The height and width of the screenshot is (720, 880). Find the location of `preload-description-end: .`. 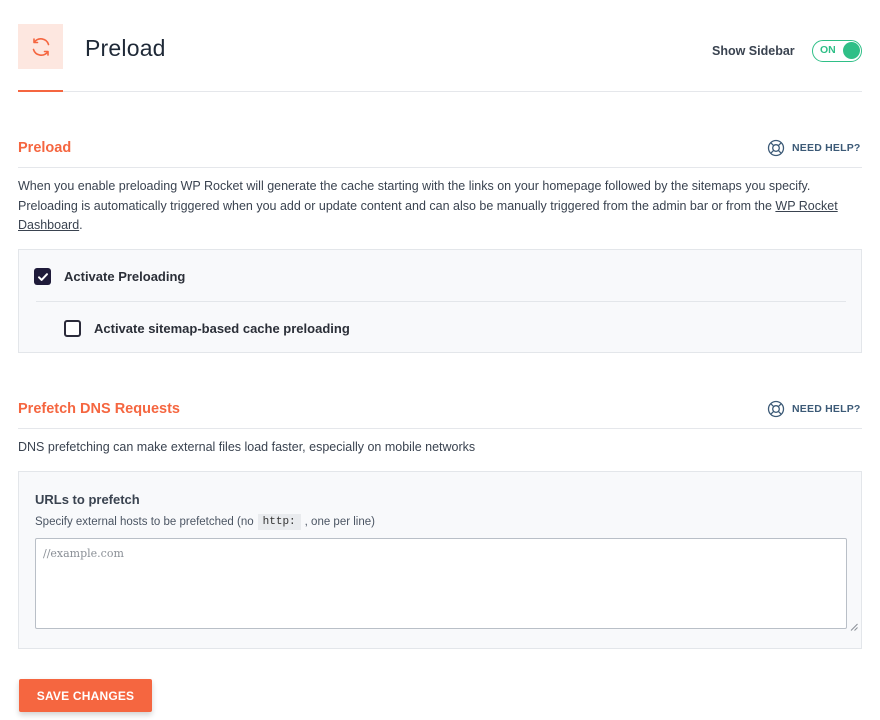

preload-description-end: . is located at coordinates (81, 225).